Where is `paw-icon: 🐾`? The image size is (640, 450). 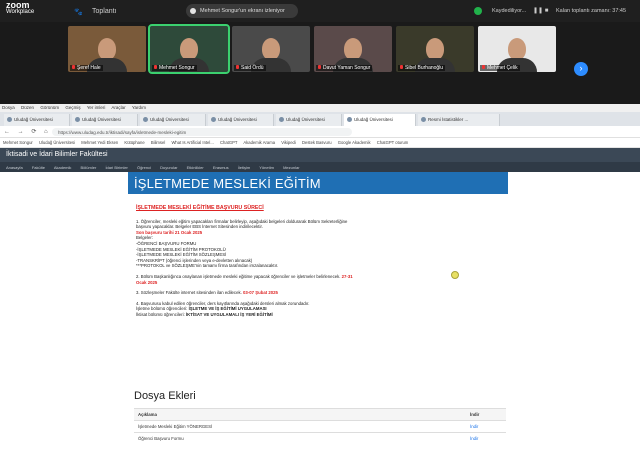 paw-icon: 🐾 is located at coordinates (78, 12).